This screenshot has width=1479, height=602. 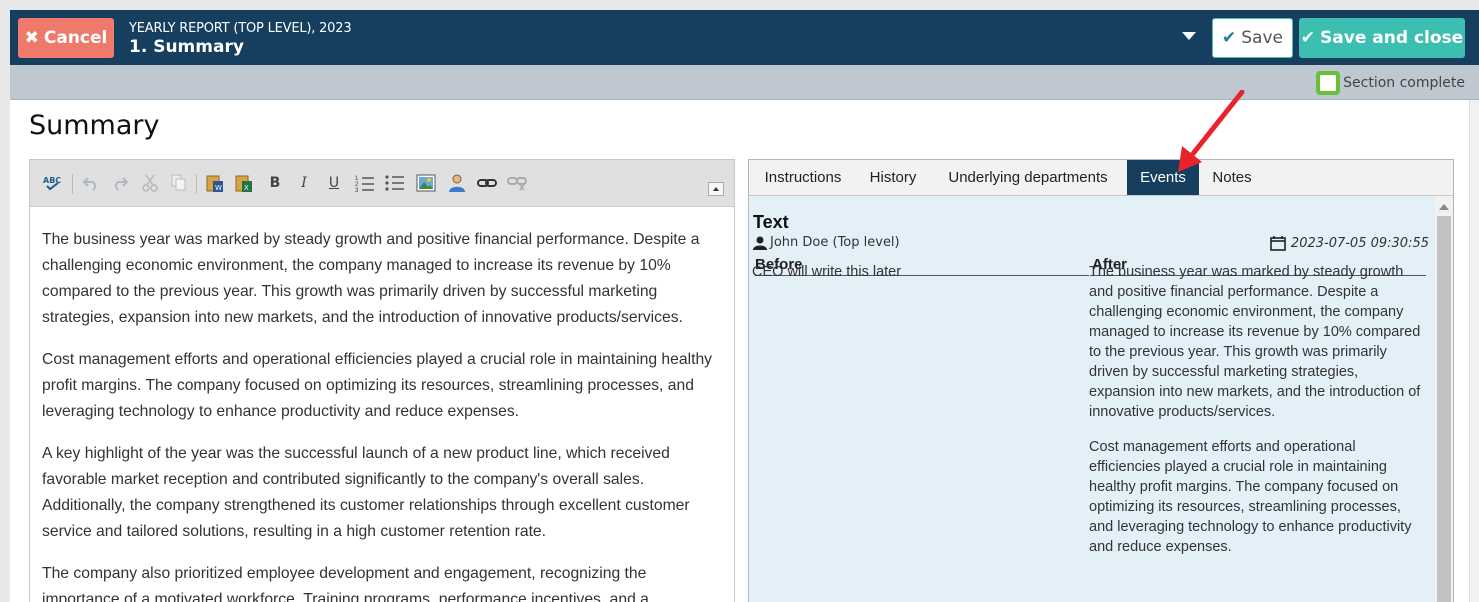 I want to click on unlink-icon, so click(x=517, y=183).